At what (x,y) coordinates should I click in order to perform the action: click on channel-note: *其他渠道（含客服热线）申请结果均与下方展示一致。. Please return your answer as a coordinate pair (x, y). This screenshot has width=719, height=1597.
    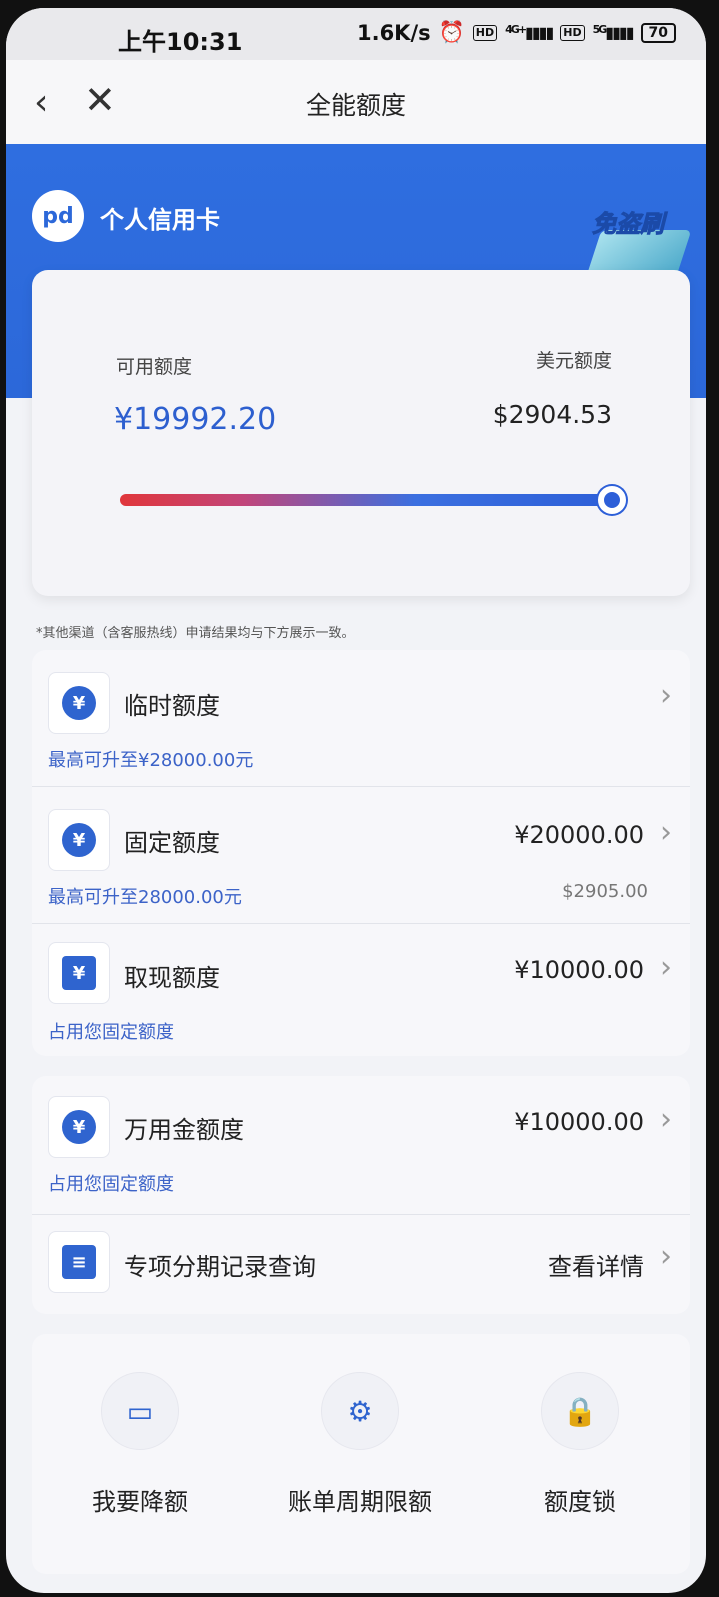
    Looking at the image, I should click on (195, 633).